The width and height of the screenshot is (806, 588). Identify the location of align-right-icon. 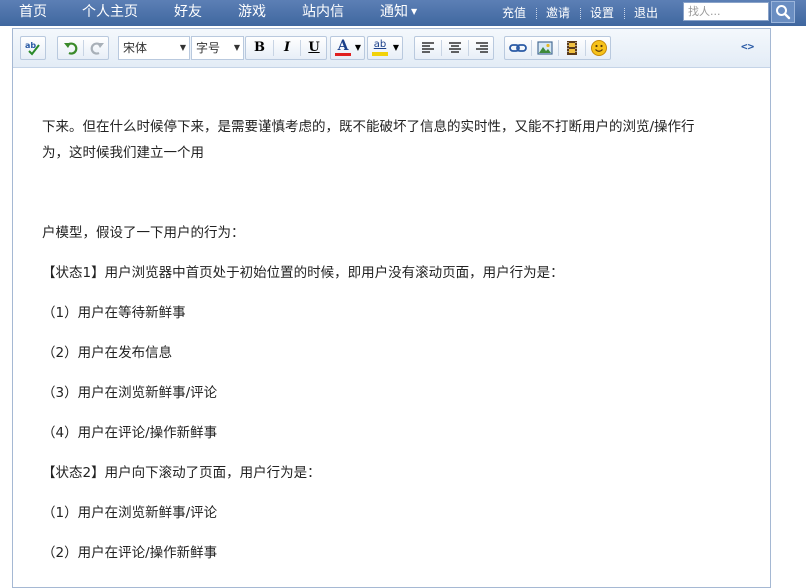
(481, 47).